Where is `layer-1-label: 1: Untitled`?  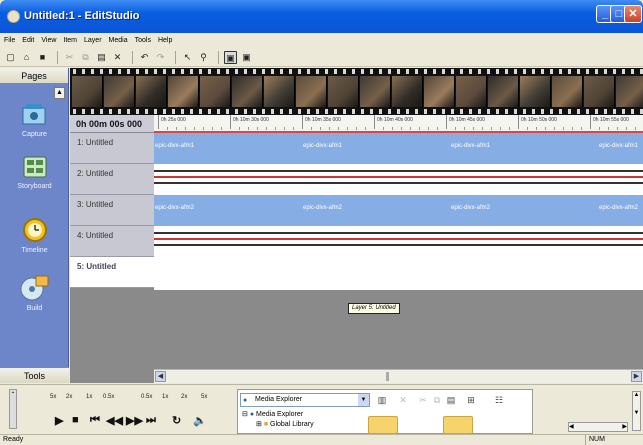
layer-1-label: 1: Untitled is located at coordinates (112, 148).